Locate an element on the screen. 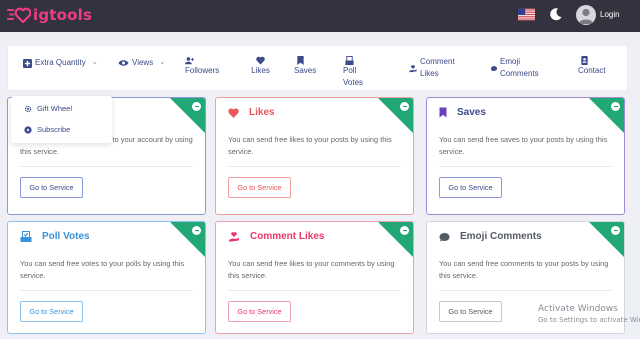 The width and height of the screenshot is (640, 339). contact-book-icon is located at coordinates (584, 60).